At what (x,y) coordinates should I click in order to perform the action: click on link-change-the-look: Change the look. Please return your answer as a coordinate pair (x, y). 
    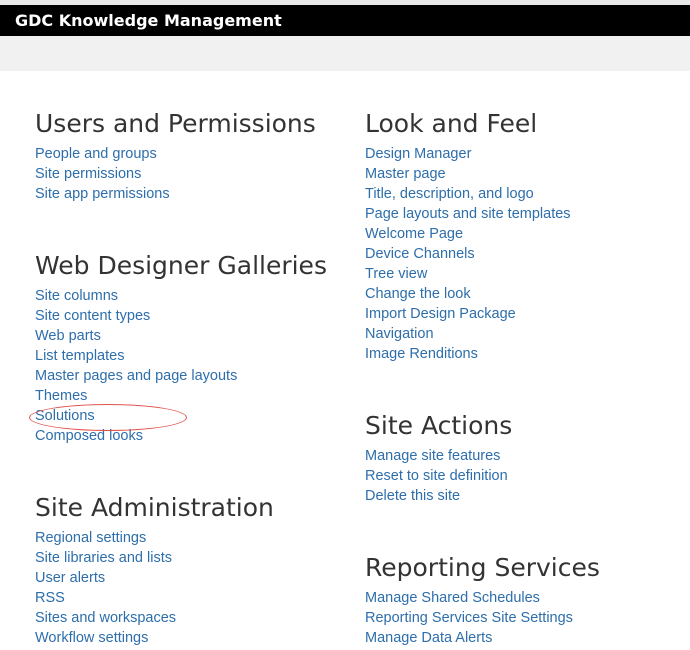
    Looking at the image, I should click on (468, 294).